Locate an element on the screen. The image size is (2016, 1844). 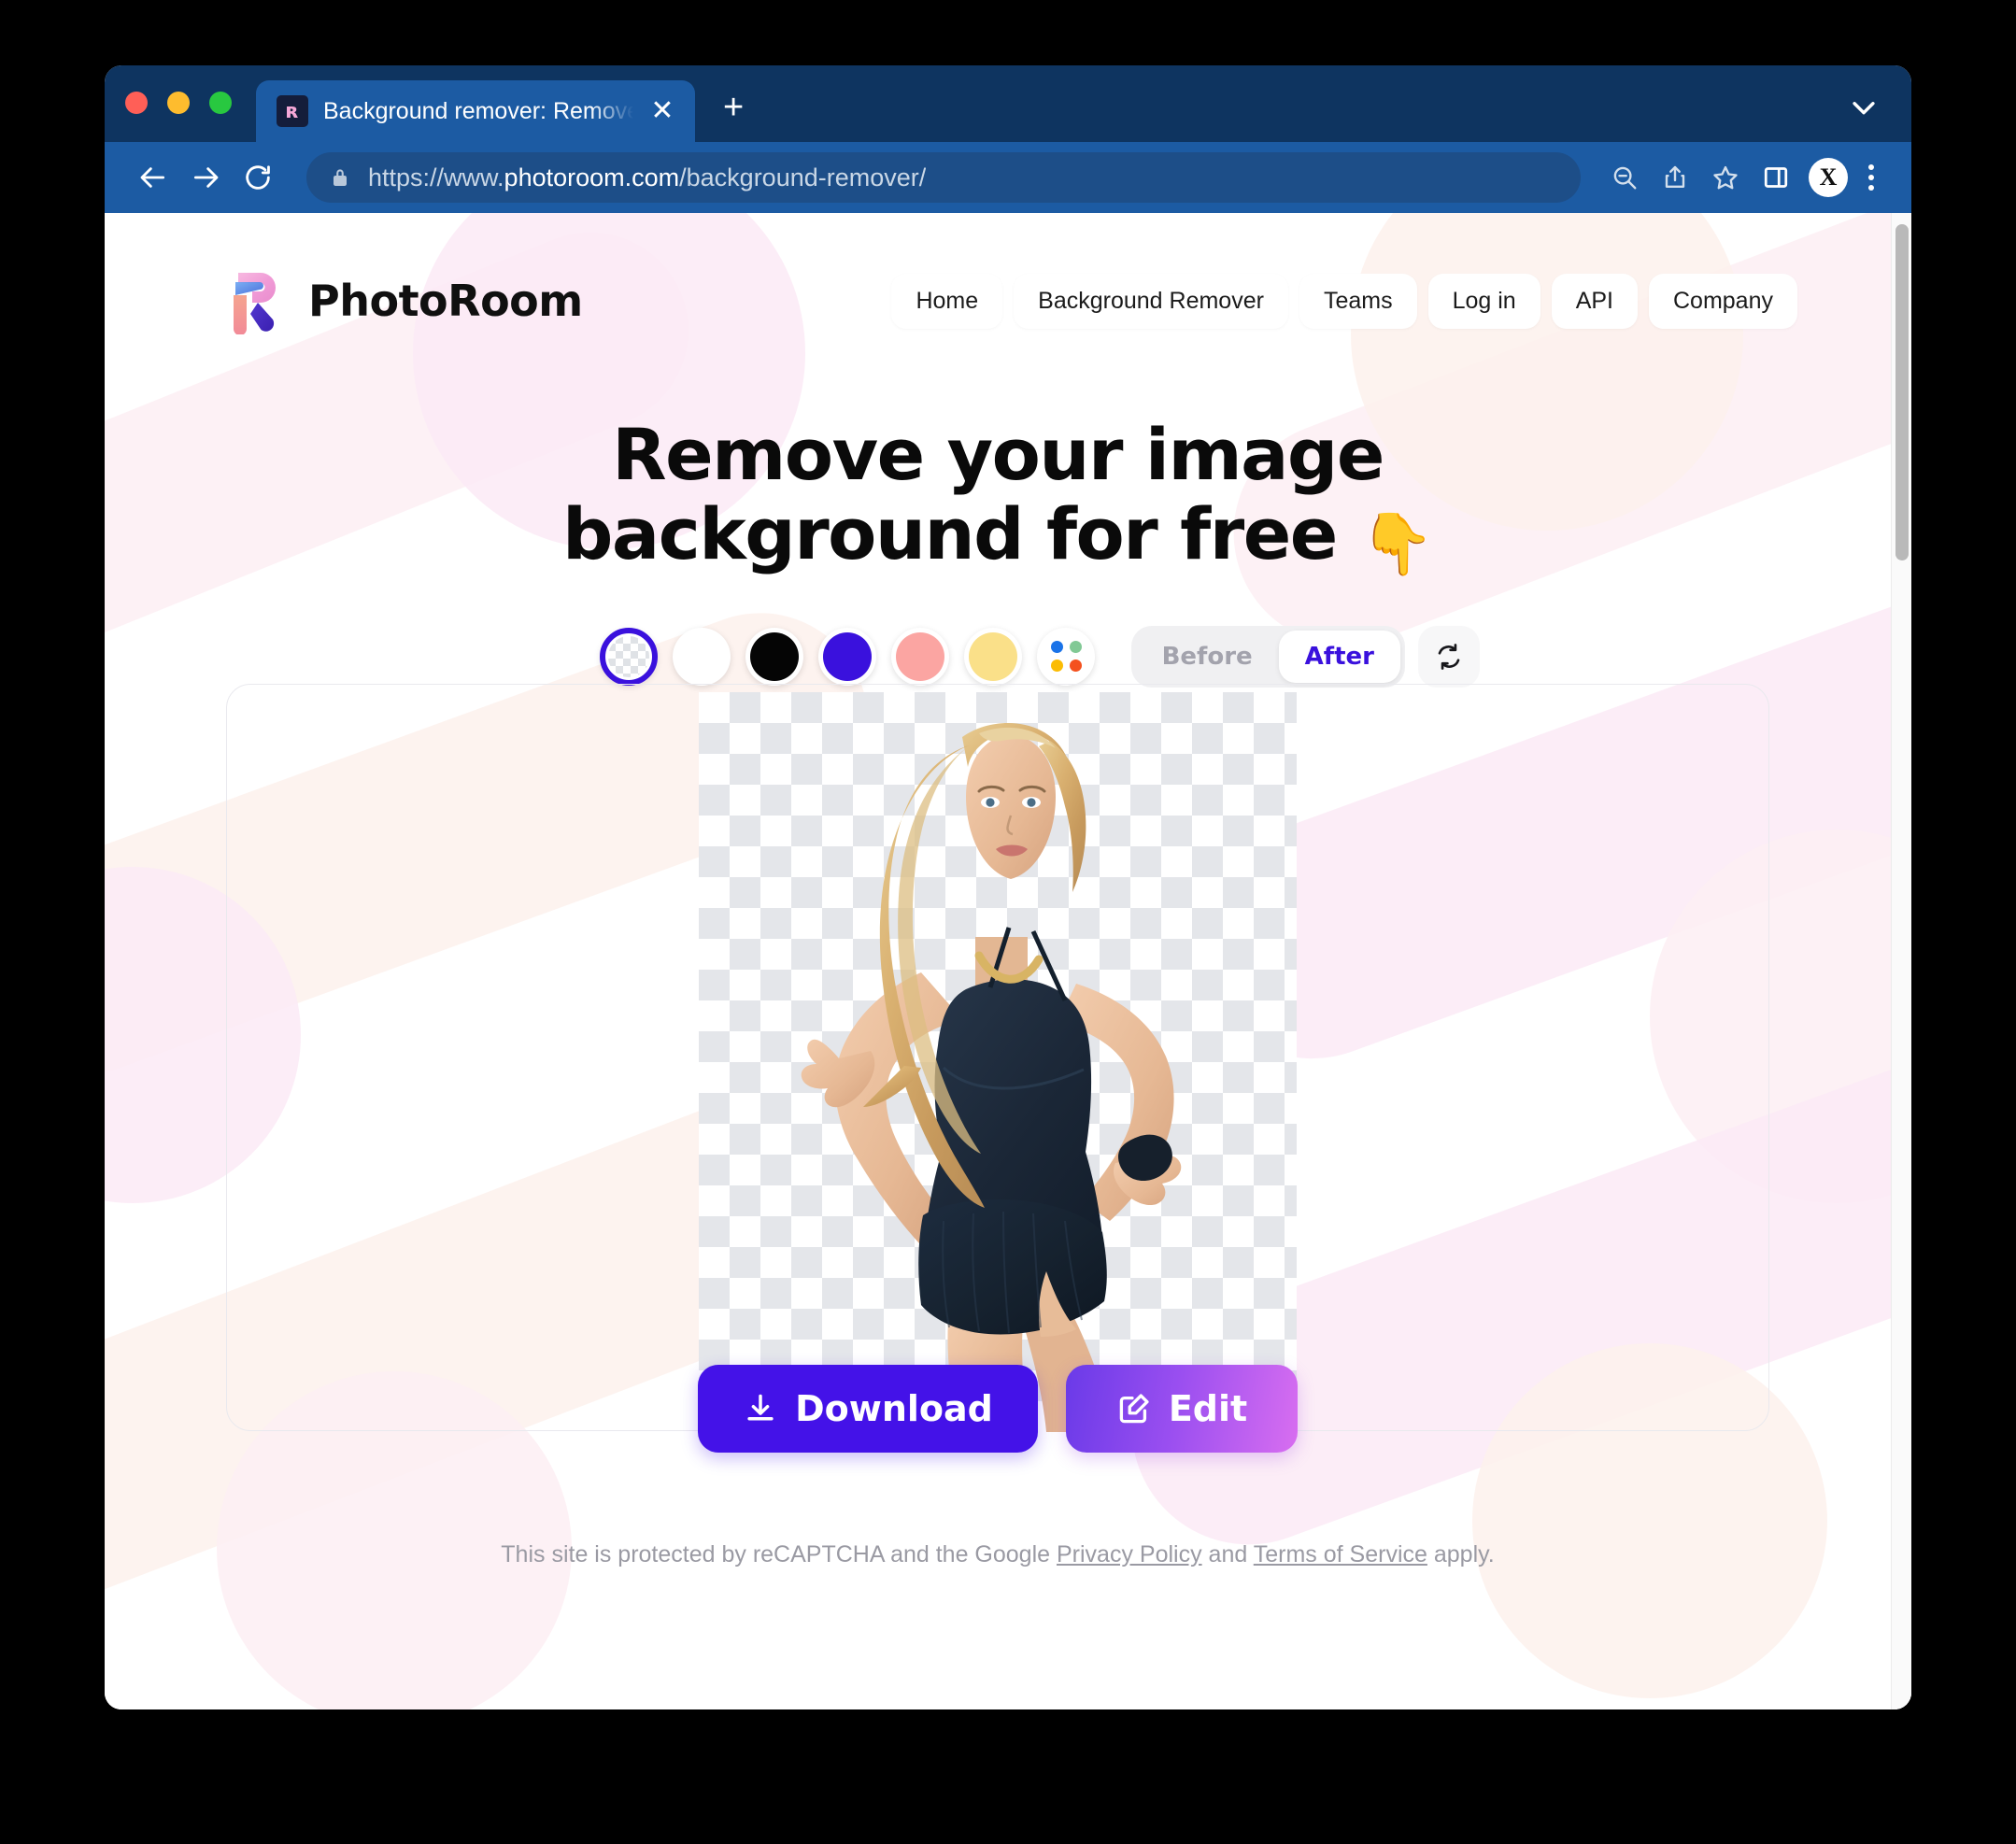
download-button: Download is located at coordinates (868, 1409).